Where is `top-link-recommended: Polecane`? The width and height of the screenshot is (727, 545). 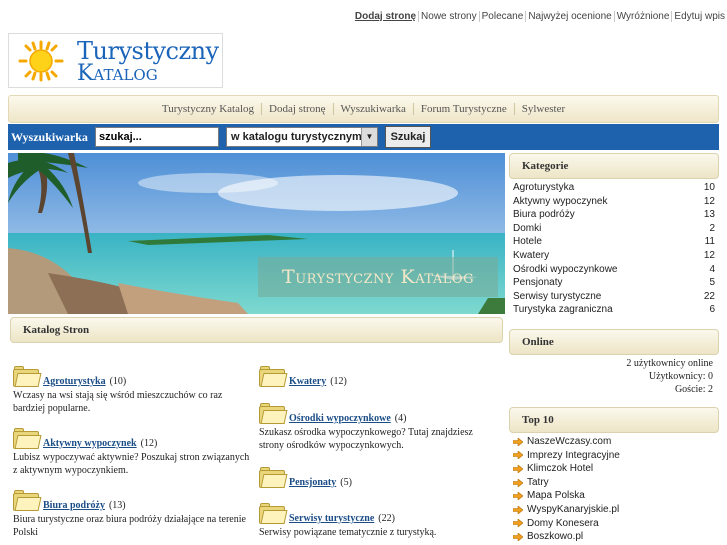 top-link-recommended: Polecane is located at coordinates (502, 16).